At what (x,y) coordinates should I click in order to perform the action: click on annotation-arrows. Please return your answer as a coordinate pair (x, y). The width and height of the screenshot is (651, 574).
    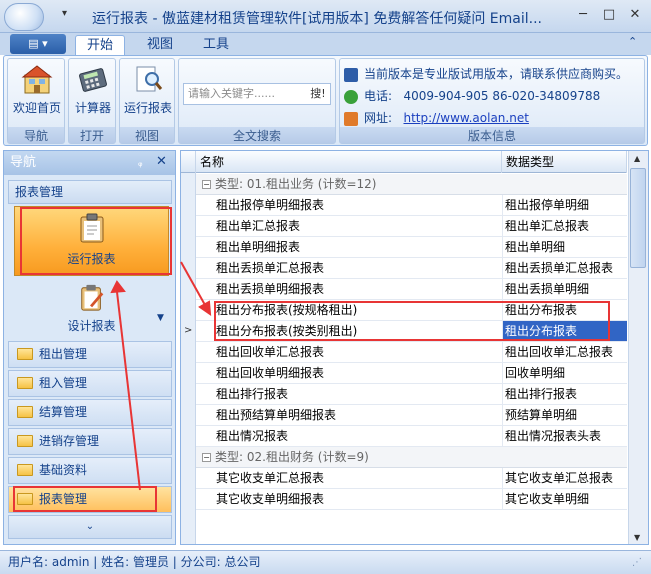
    Looking at the image, I should click on (161, 376).